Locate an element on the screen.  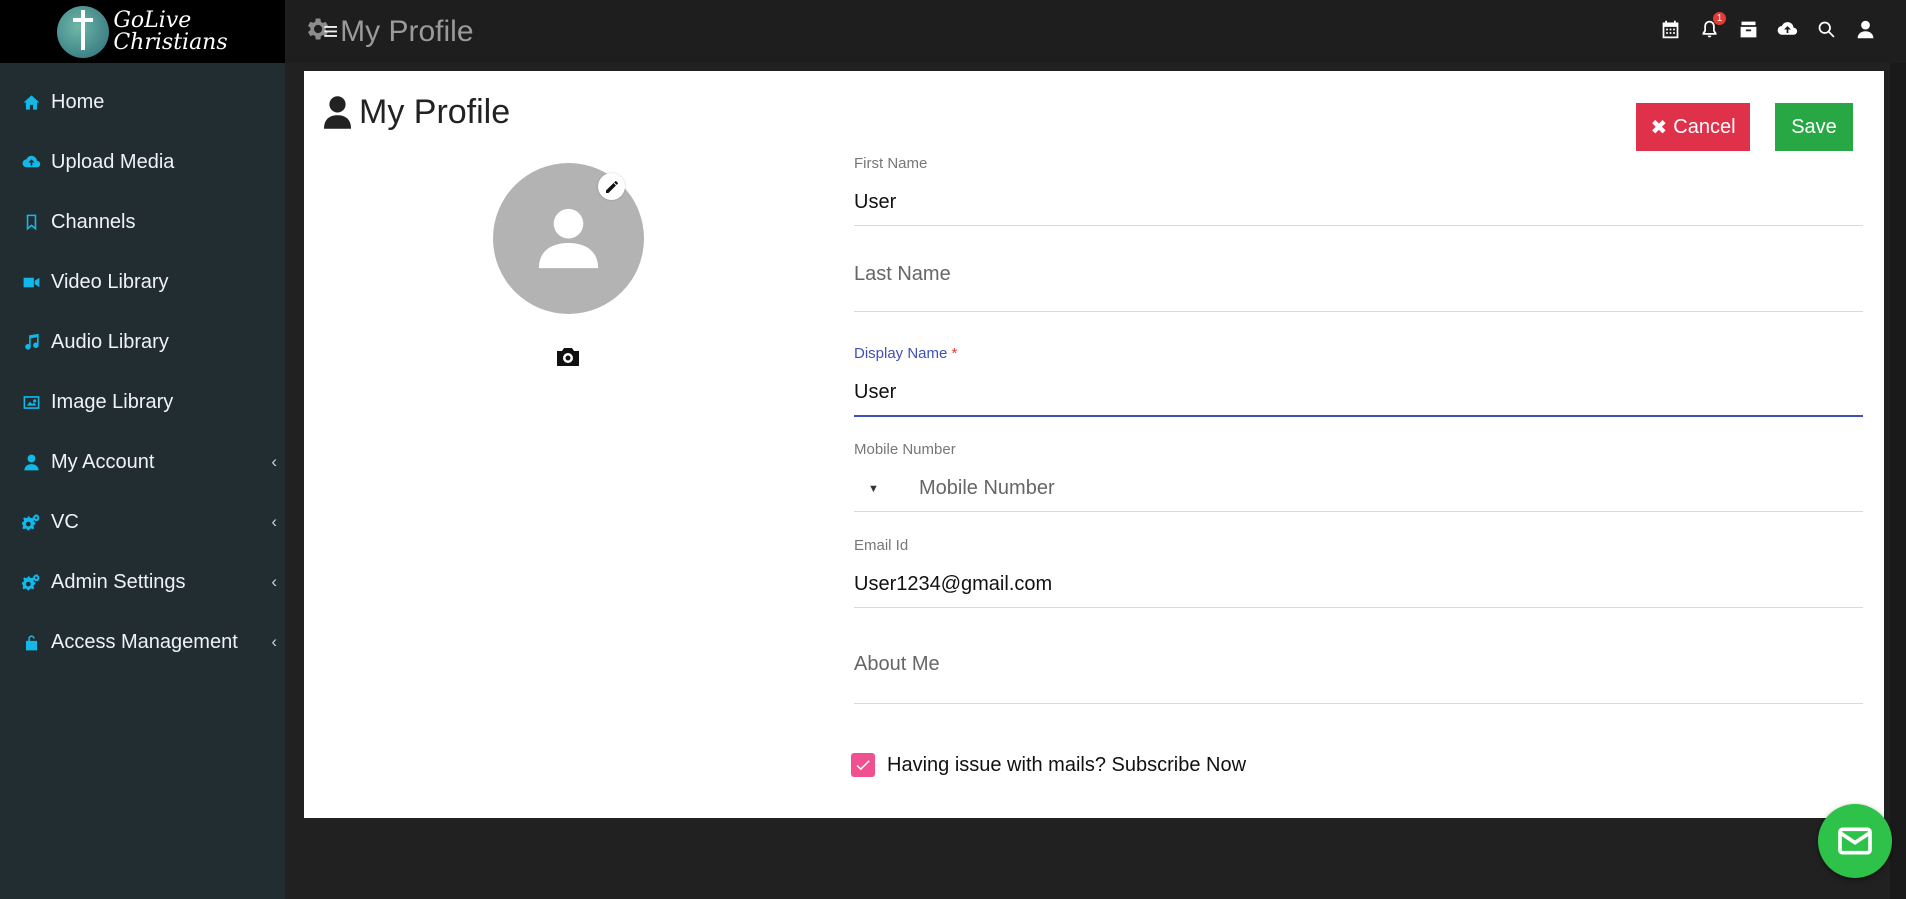
subscribe-checkbox is located at coordinates (863, 765).